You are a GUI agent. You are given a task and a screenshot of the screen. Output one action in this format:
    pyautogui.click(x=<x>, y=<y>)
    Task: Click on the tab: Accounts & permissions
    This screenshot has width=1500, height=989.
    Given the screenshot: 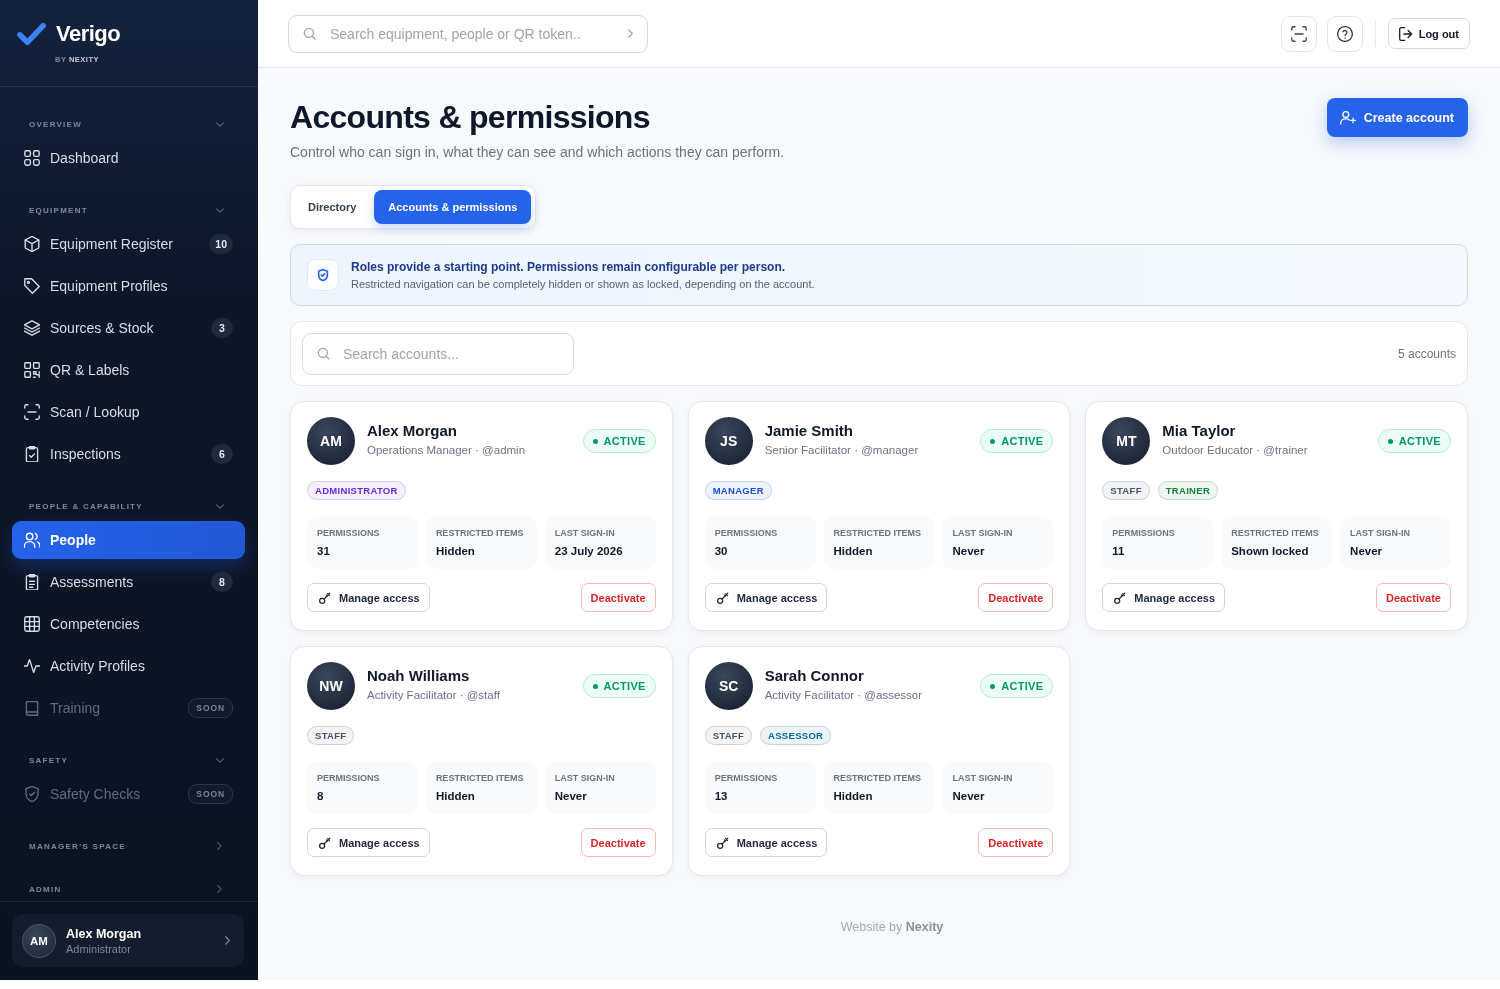 What is the action you would take?
    pyautogui.click(x=453, y=207)
    